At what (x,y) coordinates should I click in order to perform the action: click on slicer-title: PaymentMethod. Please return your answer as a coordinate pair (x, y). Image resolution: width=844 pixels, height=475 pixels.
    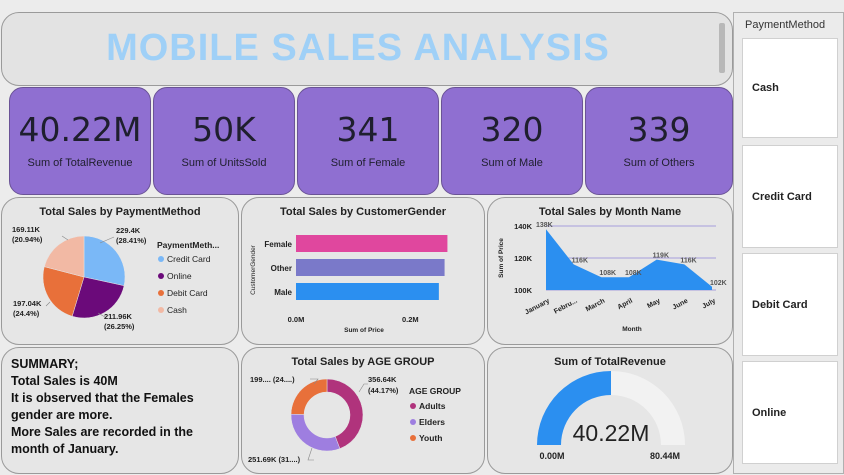
    Looking at the image, I should click on (785, 25).